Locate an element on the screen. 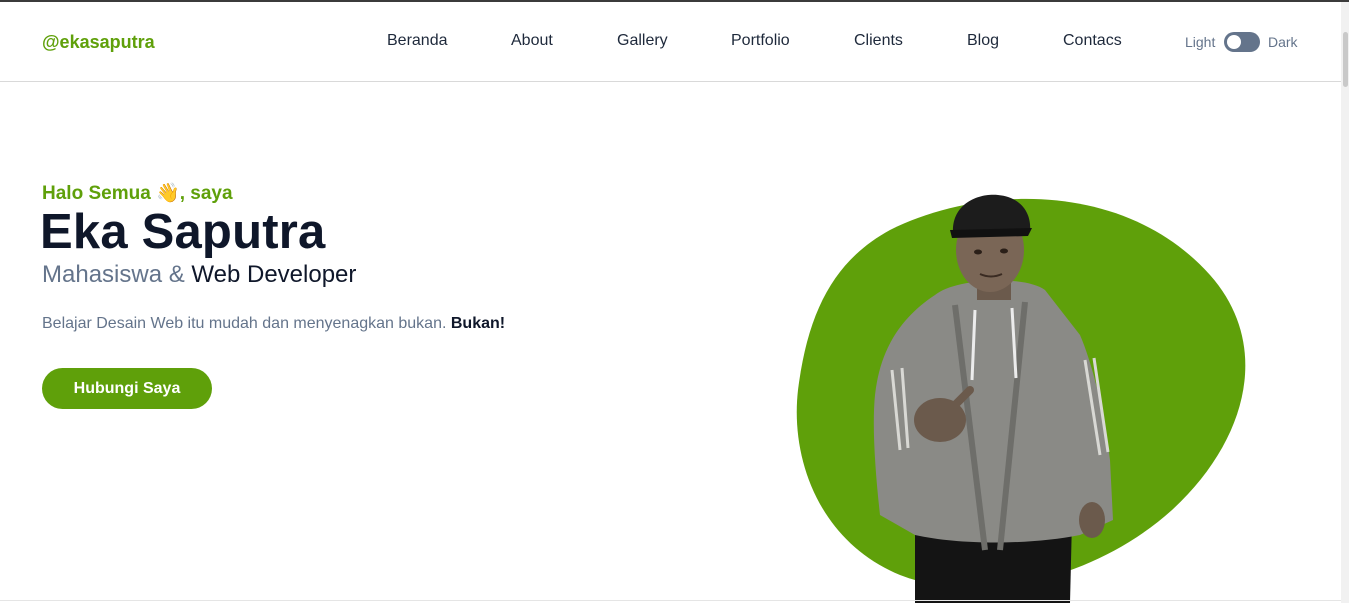 The image size is (1349, 603). section-divider is located at coordinates (670, 600).